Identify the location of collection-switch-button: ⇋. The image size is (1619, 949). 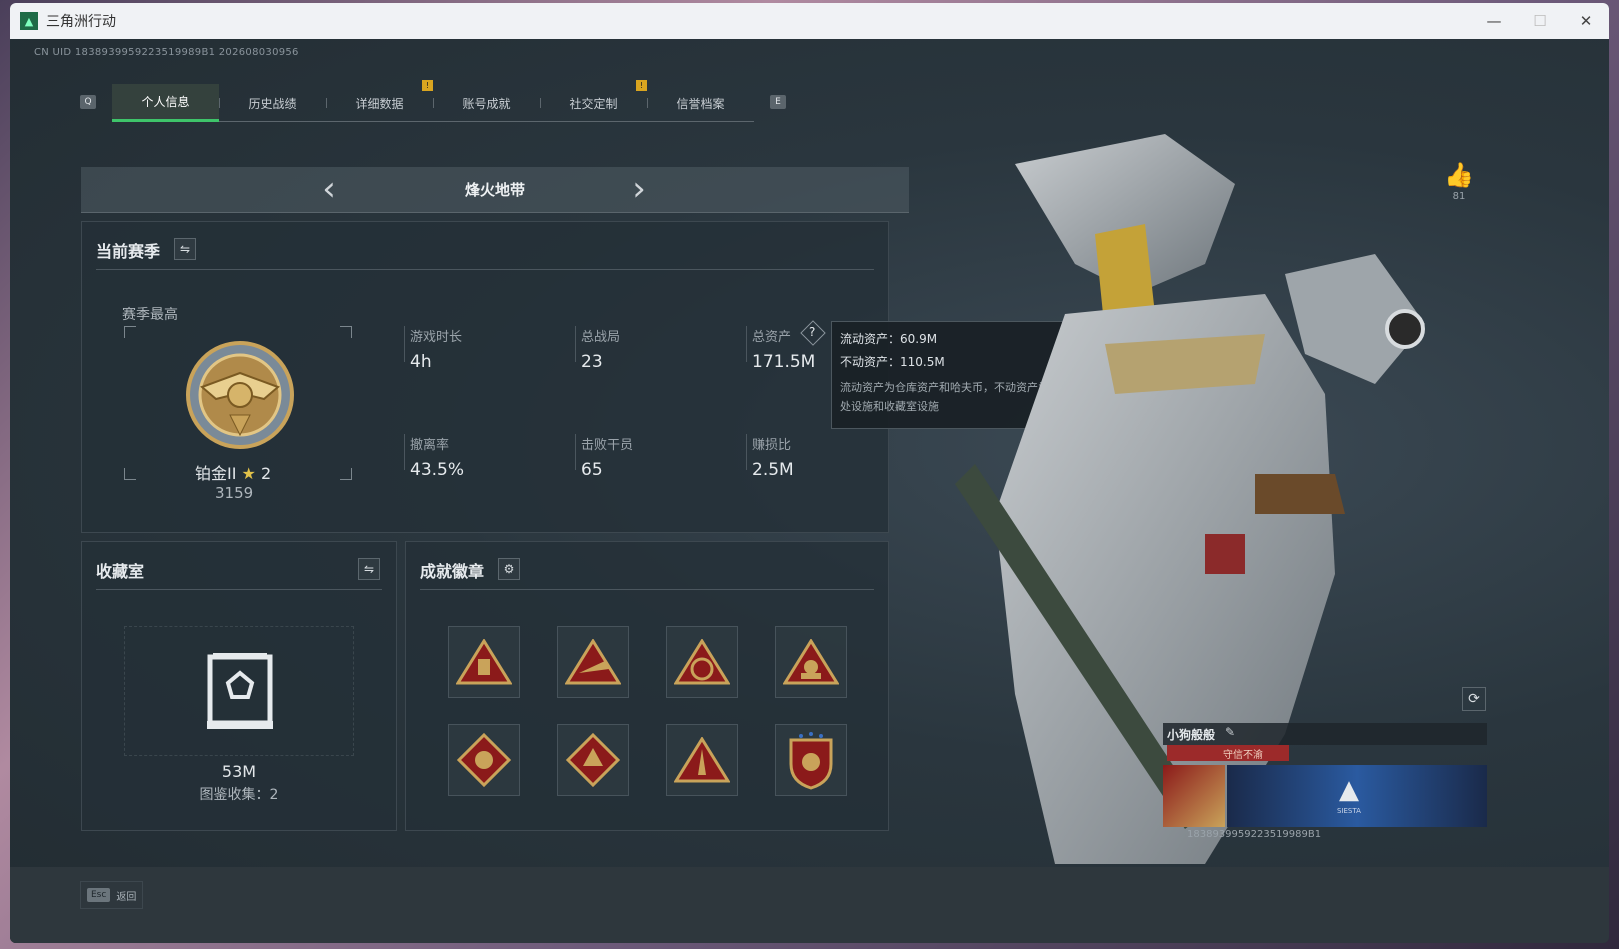
(369, 569).